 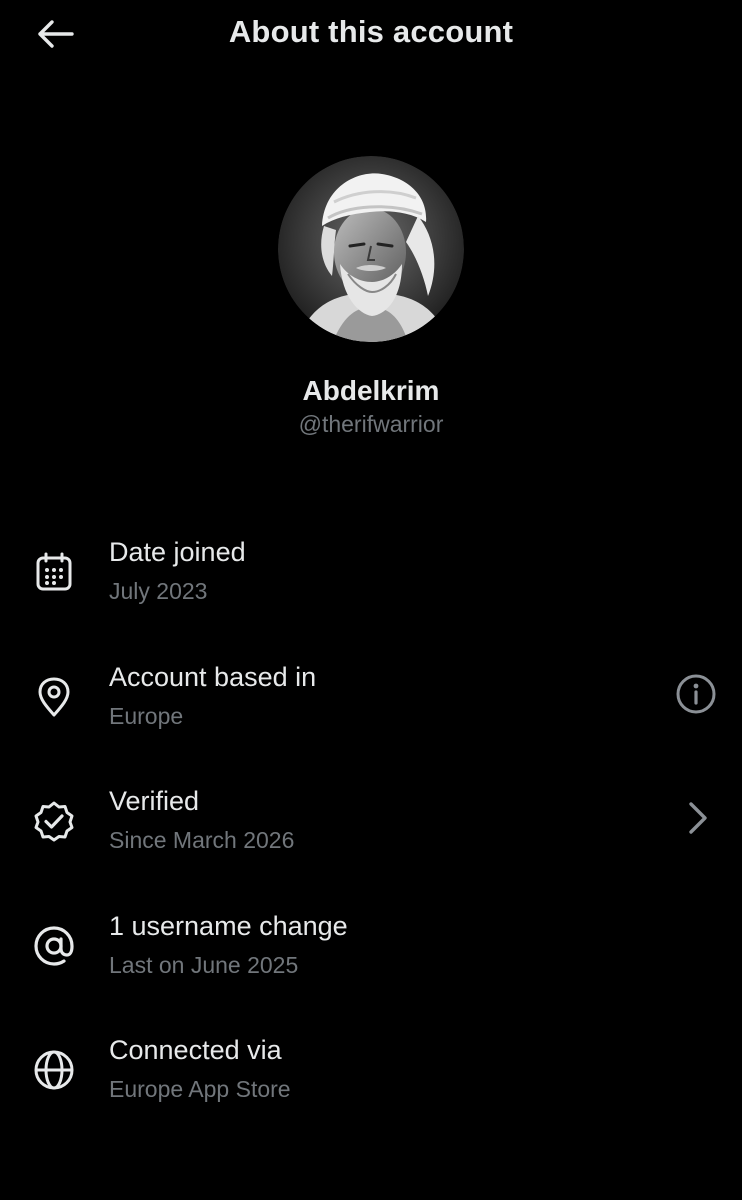 I want to click on row-subtitle: Last on June 2025, so click(x=204, y=964).